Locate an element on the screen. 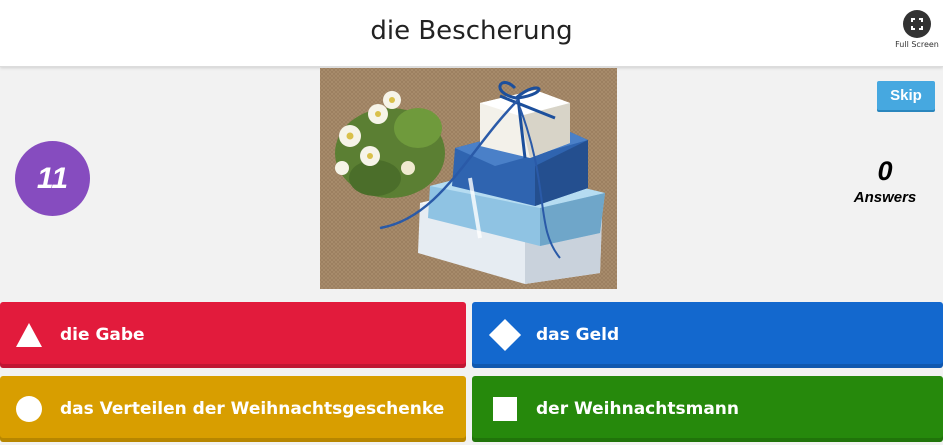 Image resolution: width=943 pixels, height=445 pixels. question-title: die Bescherung is located at coordinates (471, 31).